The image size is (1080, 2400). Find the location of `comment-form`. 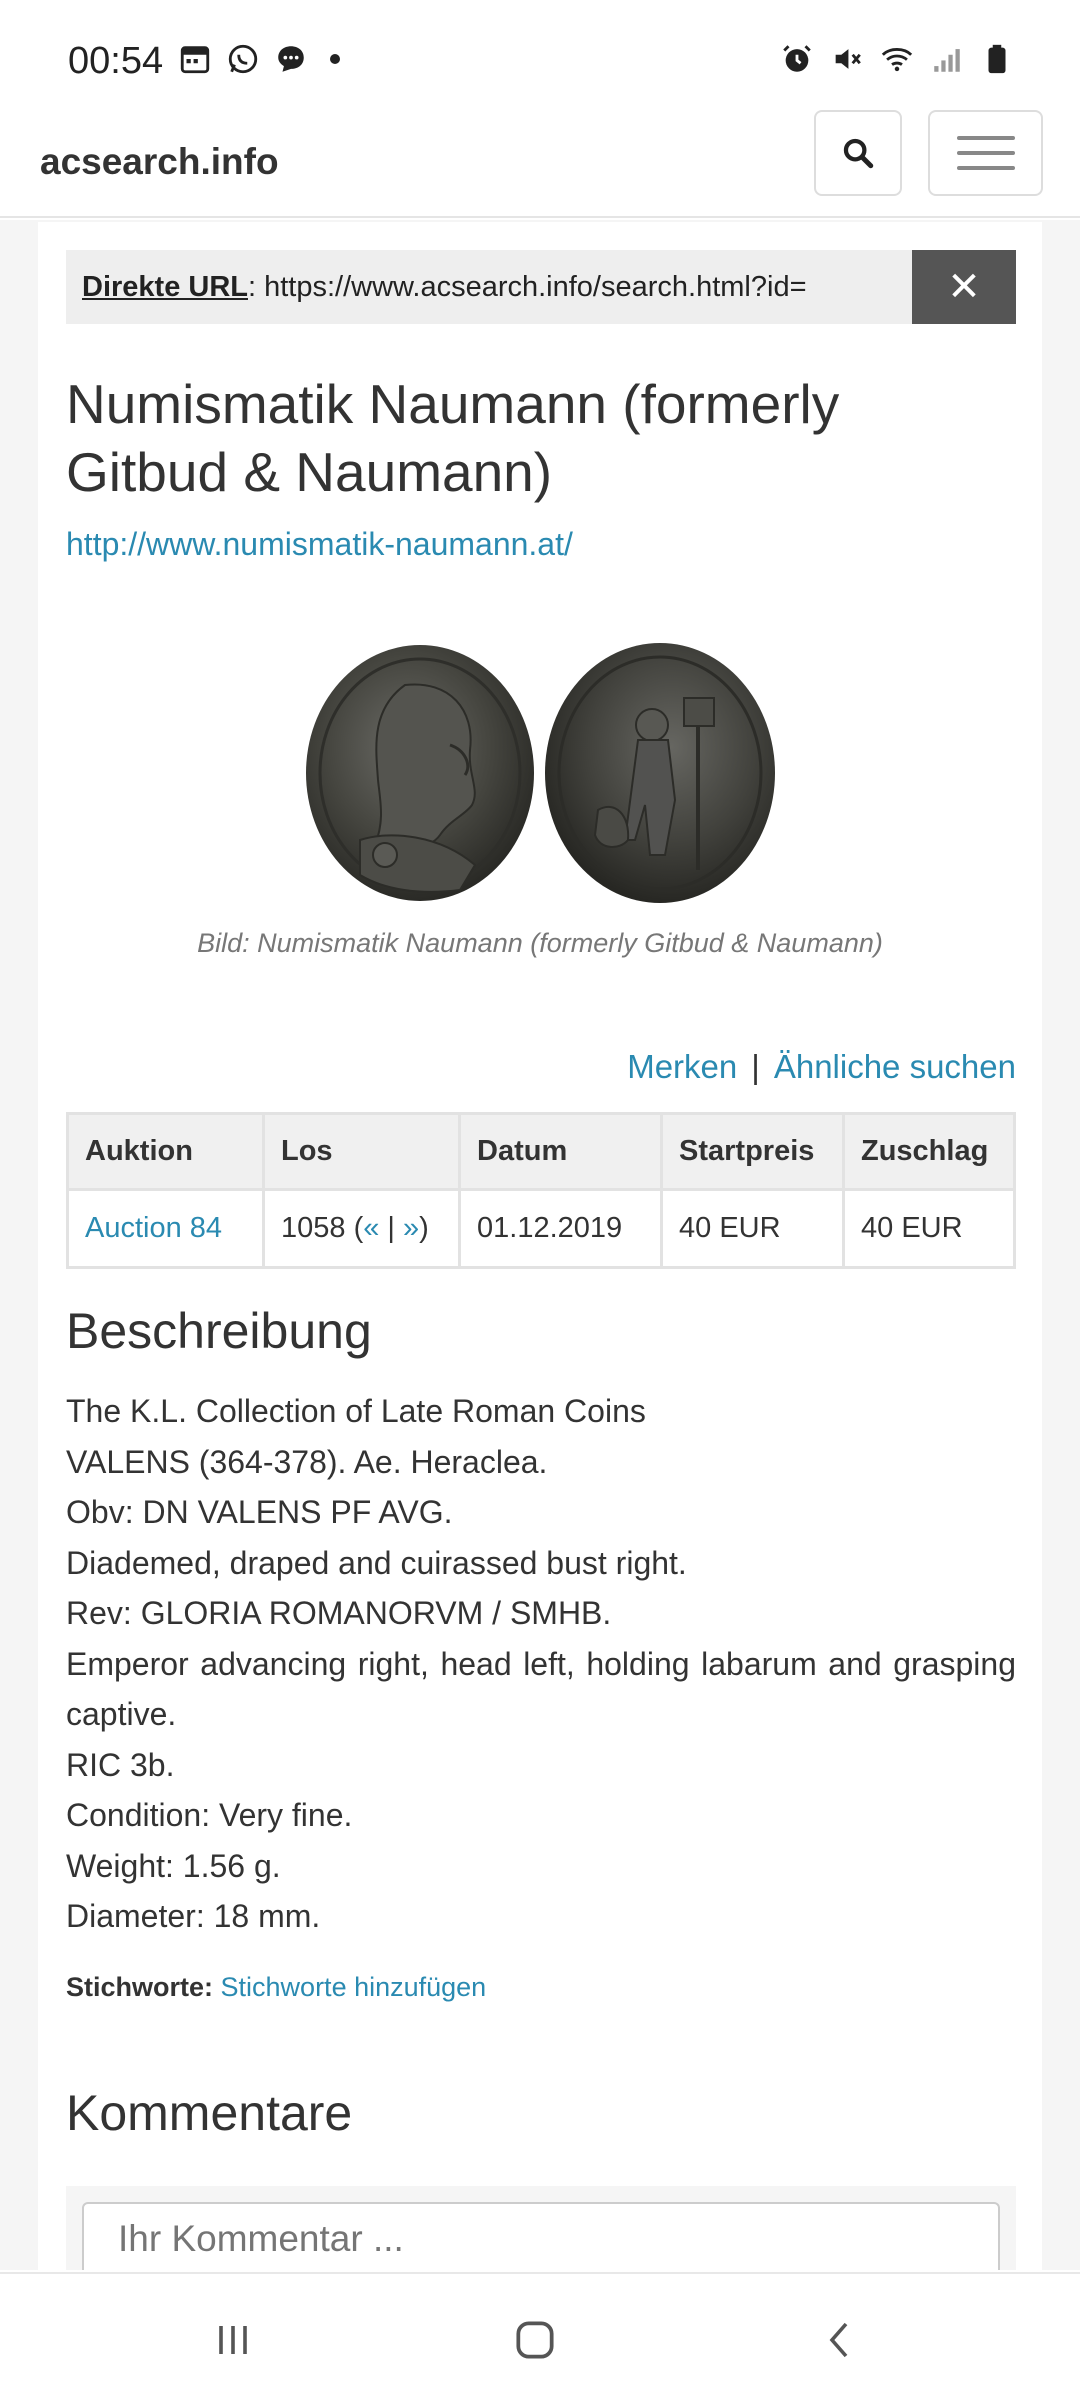

comment-form is located at coordinates (541, 2228).